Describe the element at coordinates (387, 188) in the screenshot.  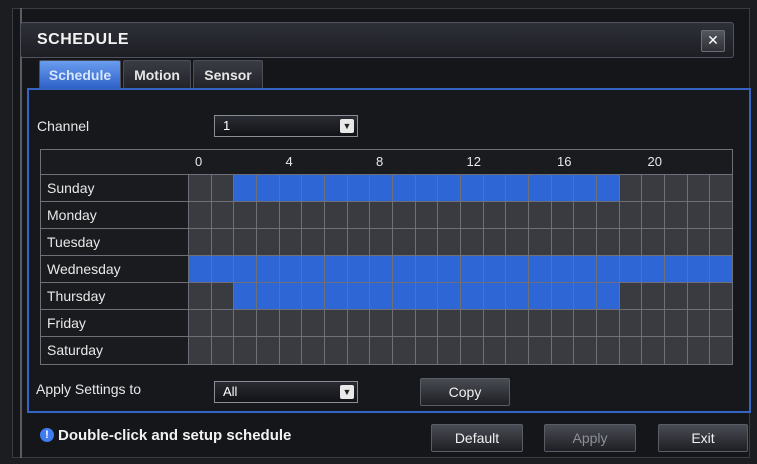
I see `schedule-row-sunday: Sunday` at that location.